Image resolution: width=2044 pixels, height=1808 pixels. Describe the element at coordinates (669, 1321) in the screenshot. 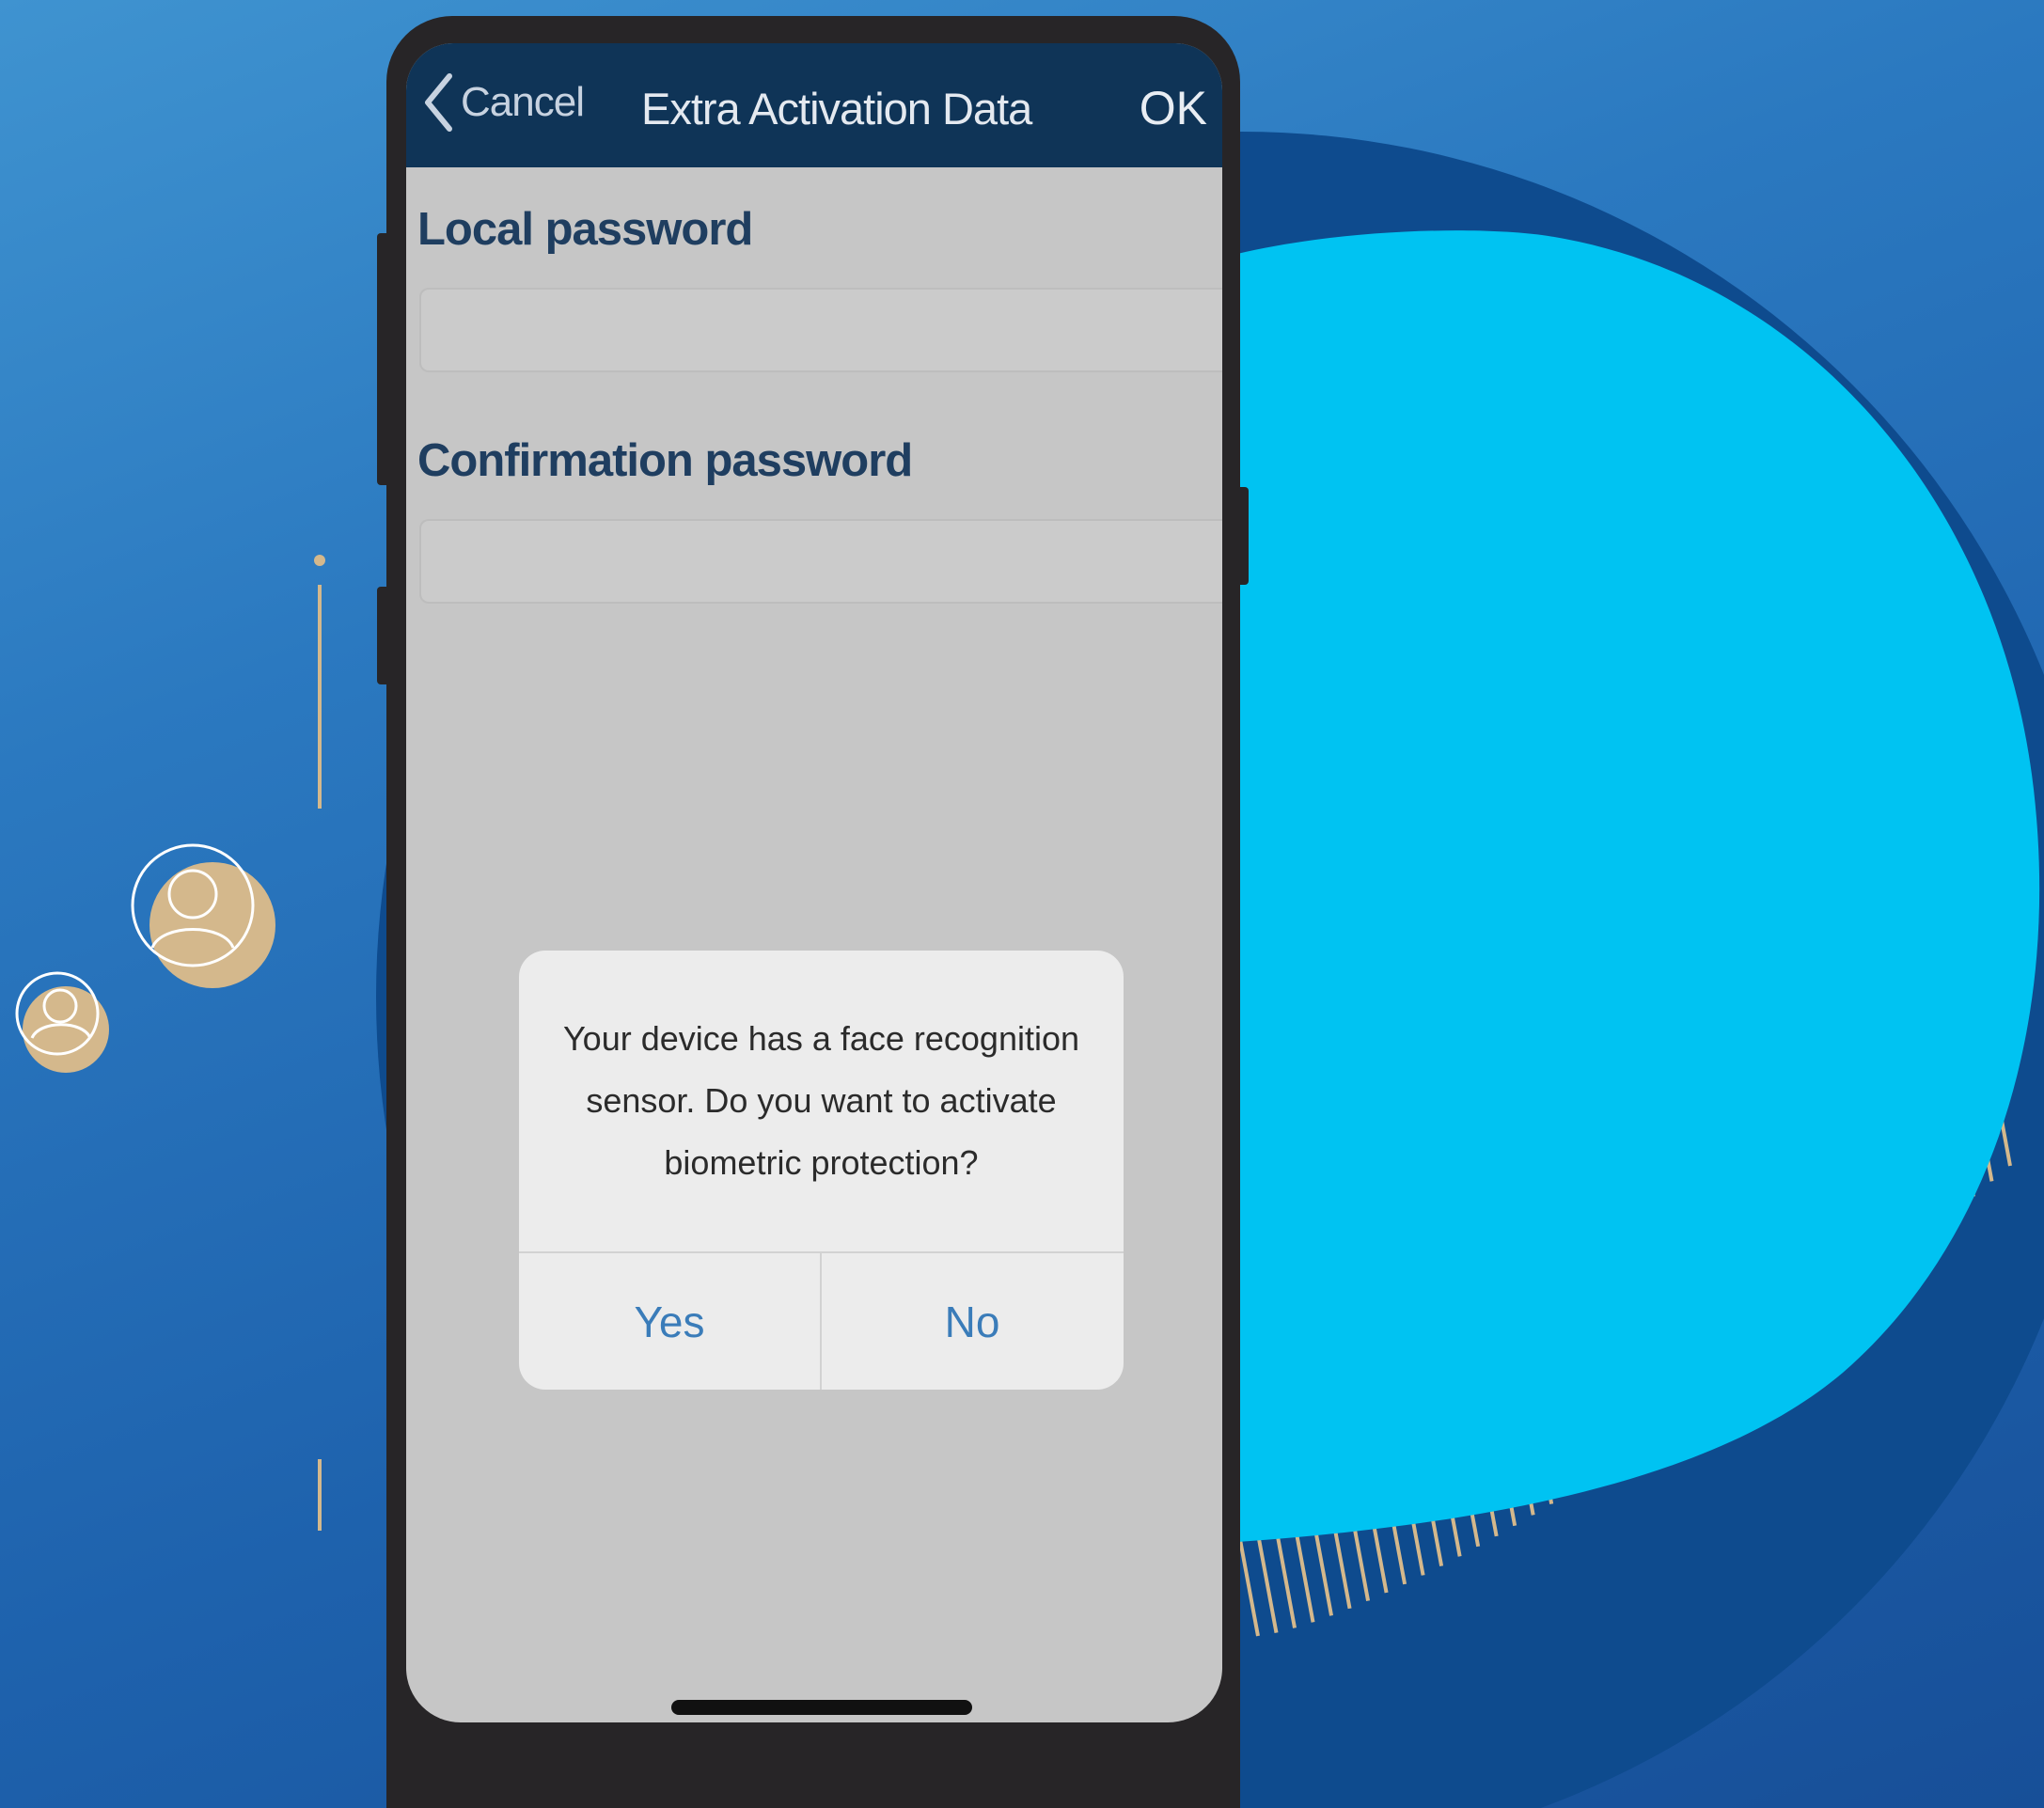

I see `yes-button: Yes` at that location.